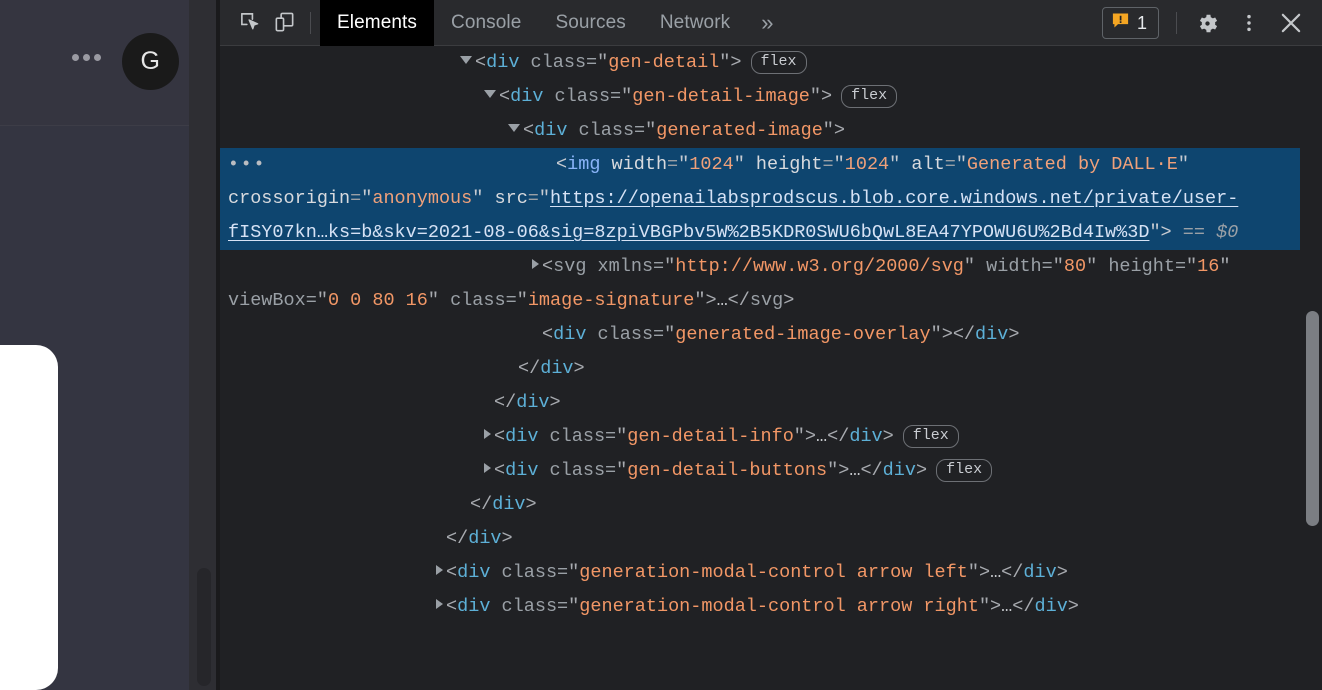 Image resolution: width=1322 pixels, height=690 pixels. What do you see at coordinates (739, 130) in the screenshot?
I see `token-attr-value: generated-image` at bounding box center [739, 130].